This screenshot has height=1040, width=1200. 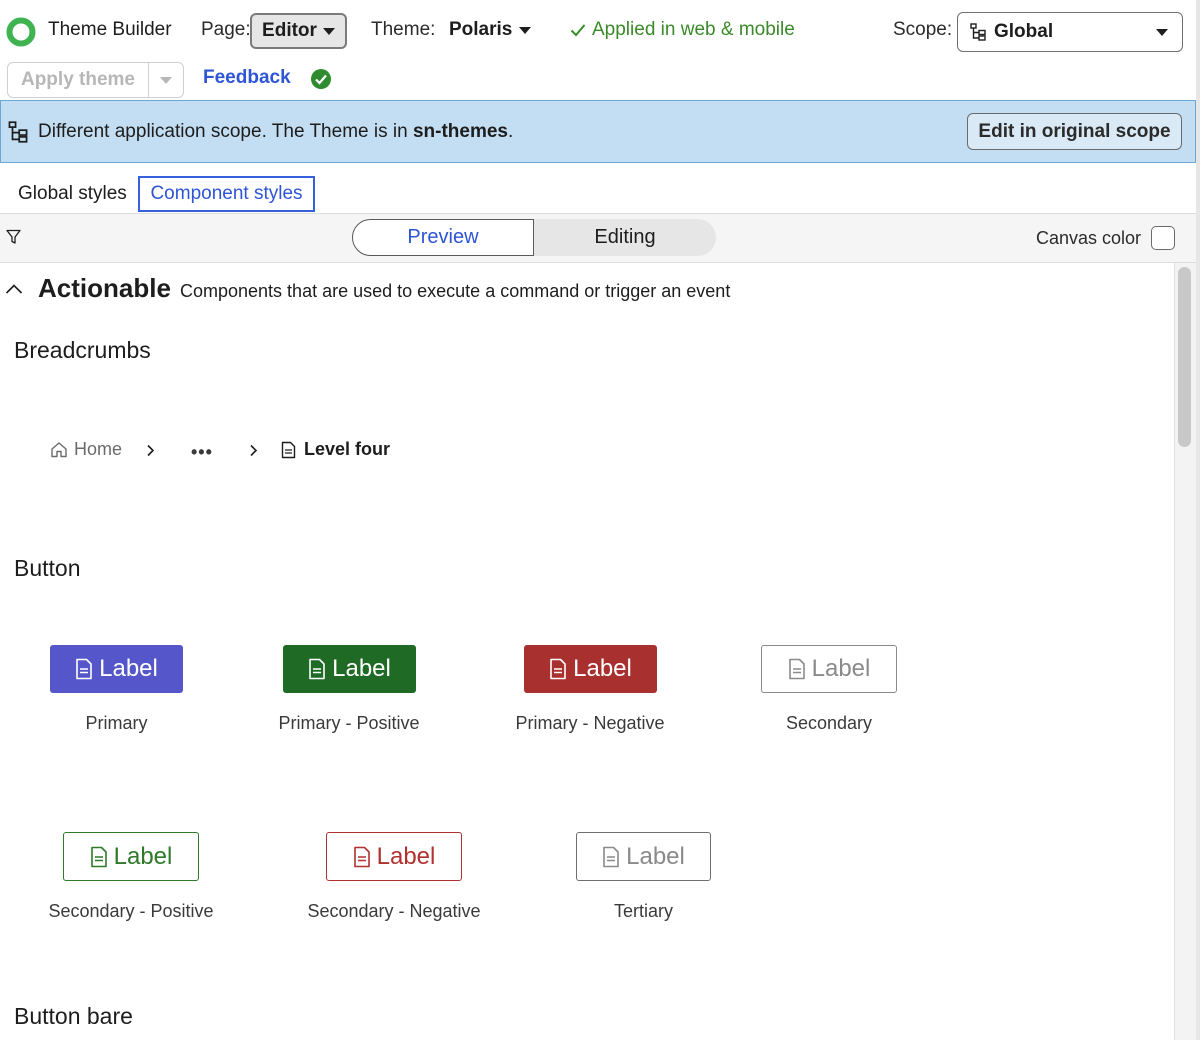 I want to click on banner-scope-name: sn-themes, so click(x=460, y=131).